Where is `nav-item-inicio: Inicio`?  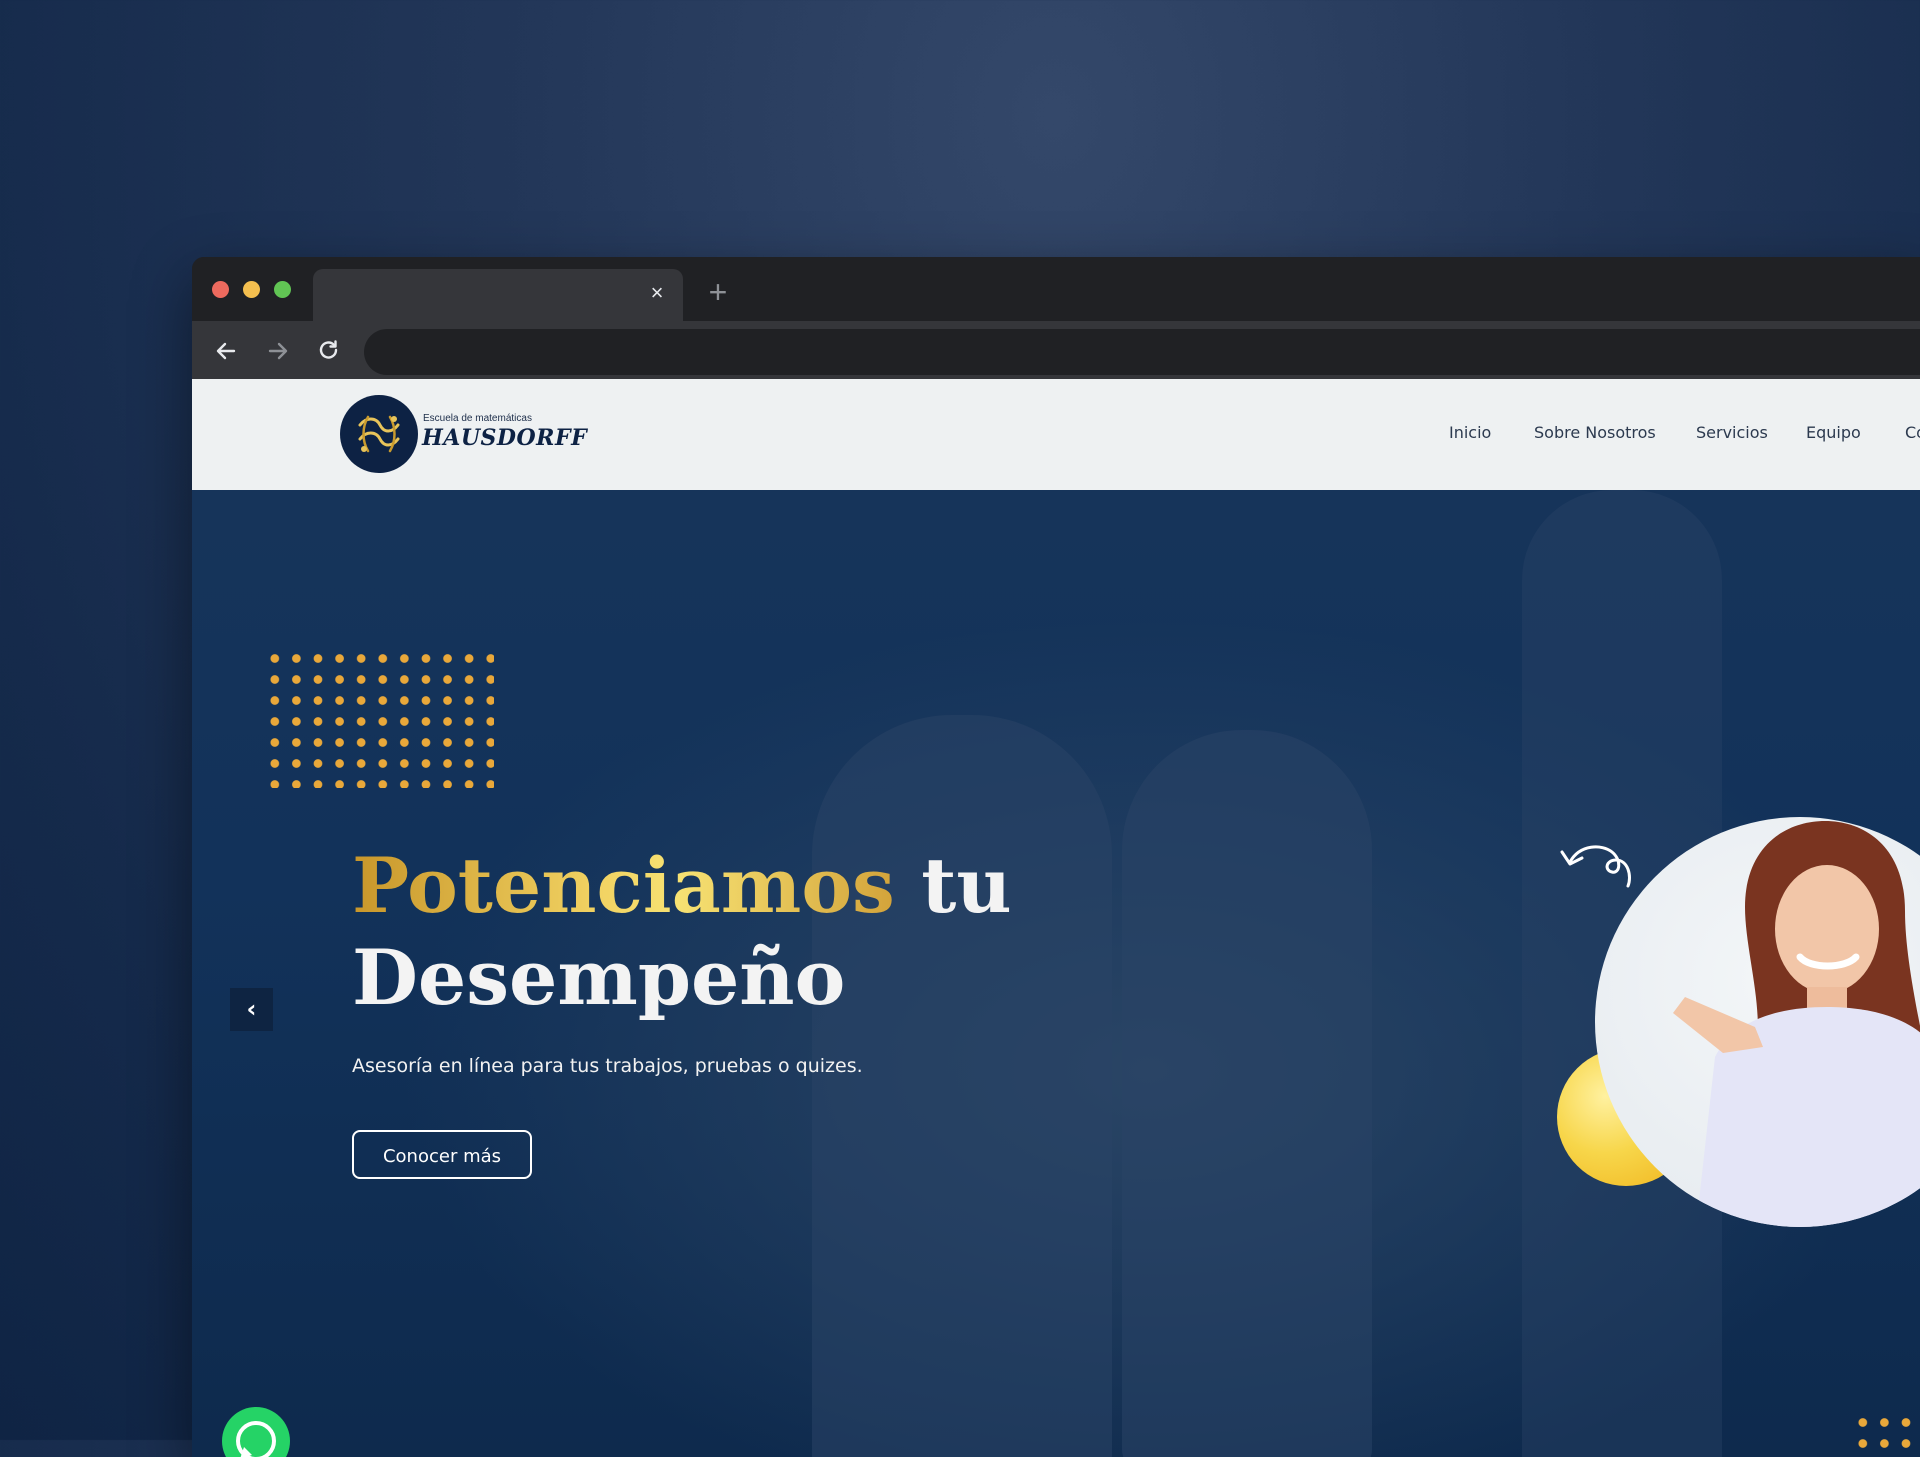
nav-item-inicio: Inicio is located at coordinates (1470, 432).